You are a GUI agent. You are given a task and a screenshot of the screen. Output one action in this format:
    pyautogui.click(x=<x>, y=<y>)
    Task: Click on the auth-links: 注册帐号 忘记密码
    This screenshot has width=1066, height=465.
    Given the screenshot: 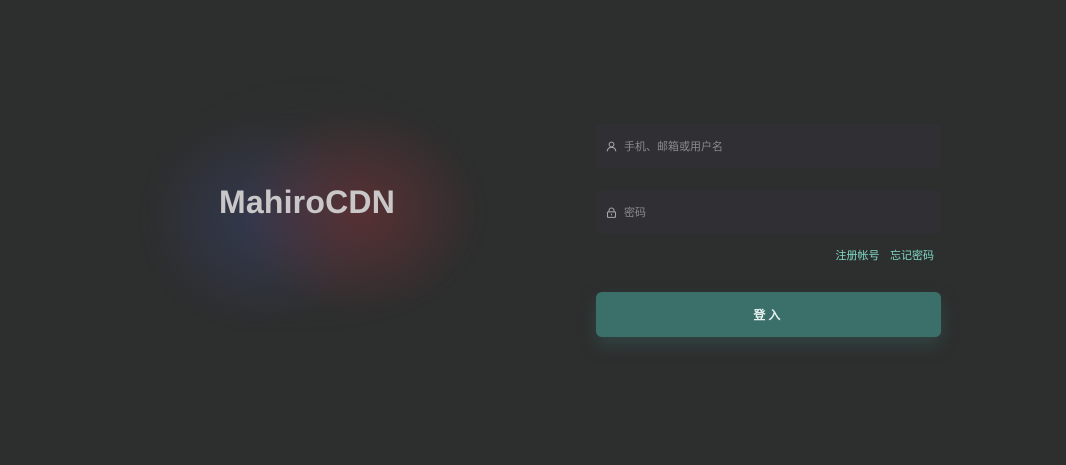 What is the action you would take?
    pyautogui.click(x=765, y=255)
    